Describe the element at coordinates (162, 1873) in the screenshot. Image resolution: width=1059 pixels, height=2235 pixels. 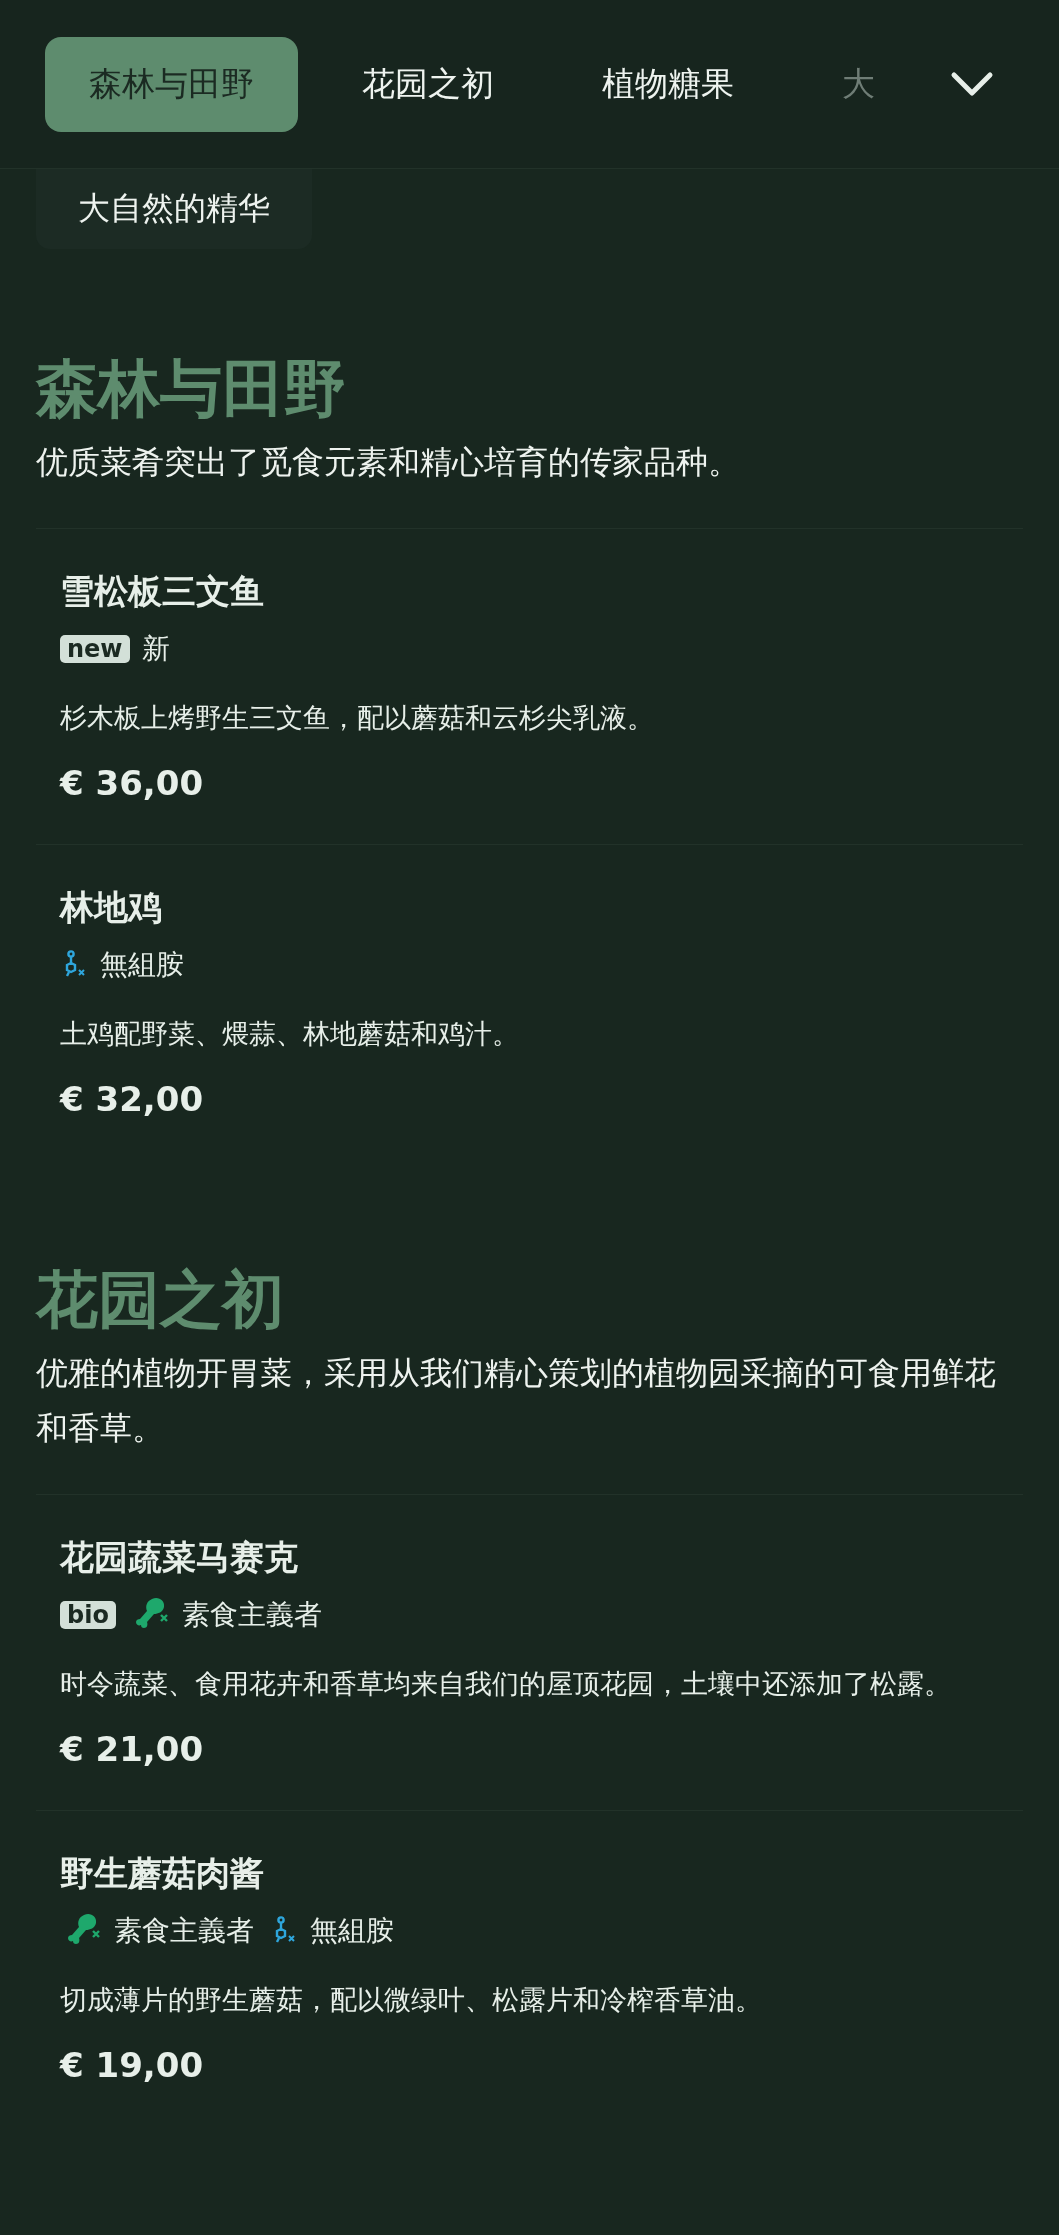
I see `dish-name: 野生蘑菇肉酱` at that location.